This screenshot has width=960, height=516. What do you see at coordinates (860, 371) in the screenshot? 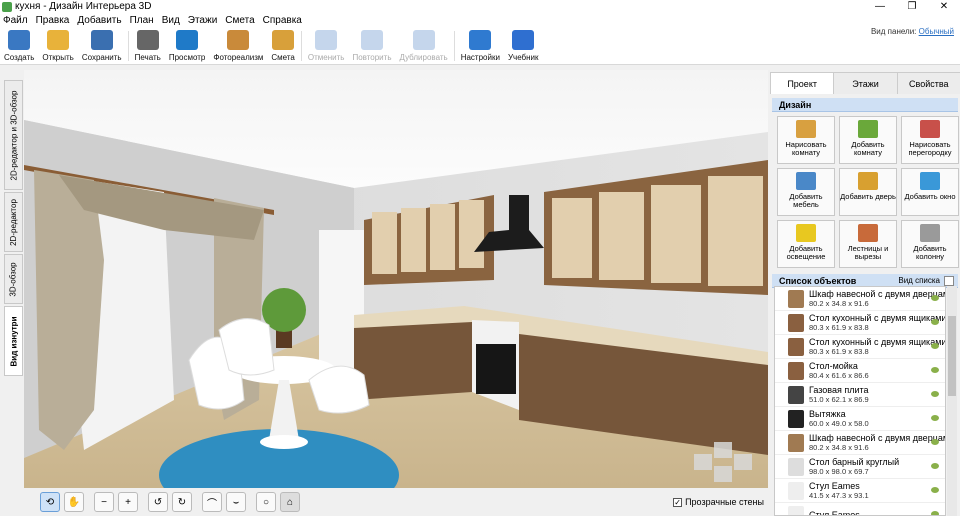
I see `list-item: Стол-мойка 80.4 x 61.6 x 86.6` at bounding box center [860, 371].